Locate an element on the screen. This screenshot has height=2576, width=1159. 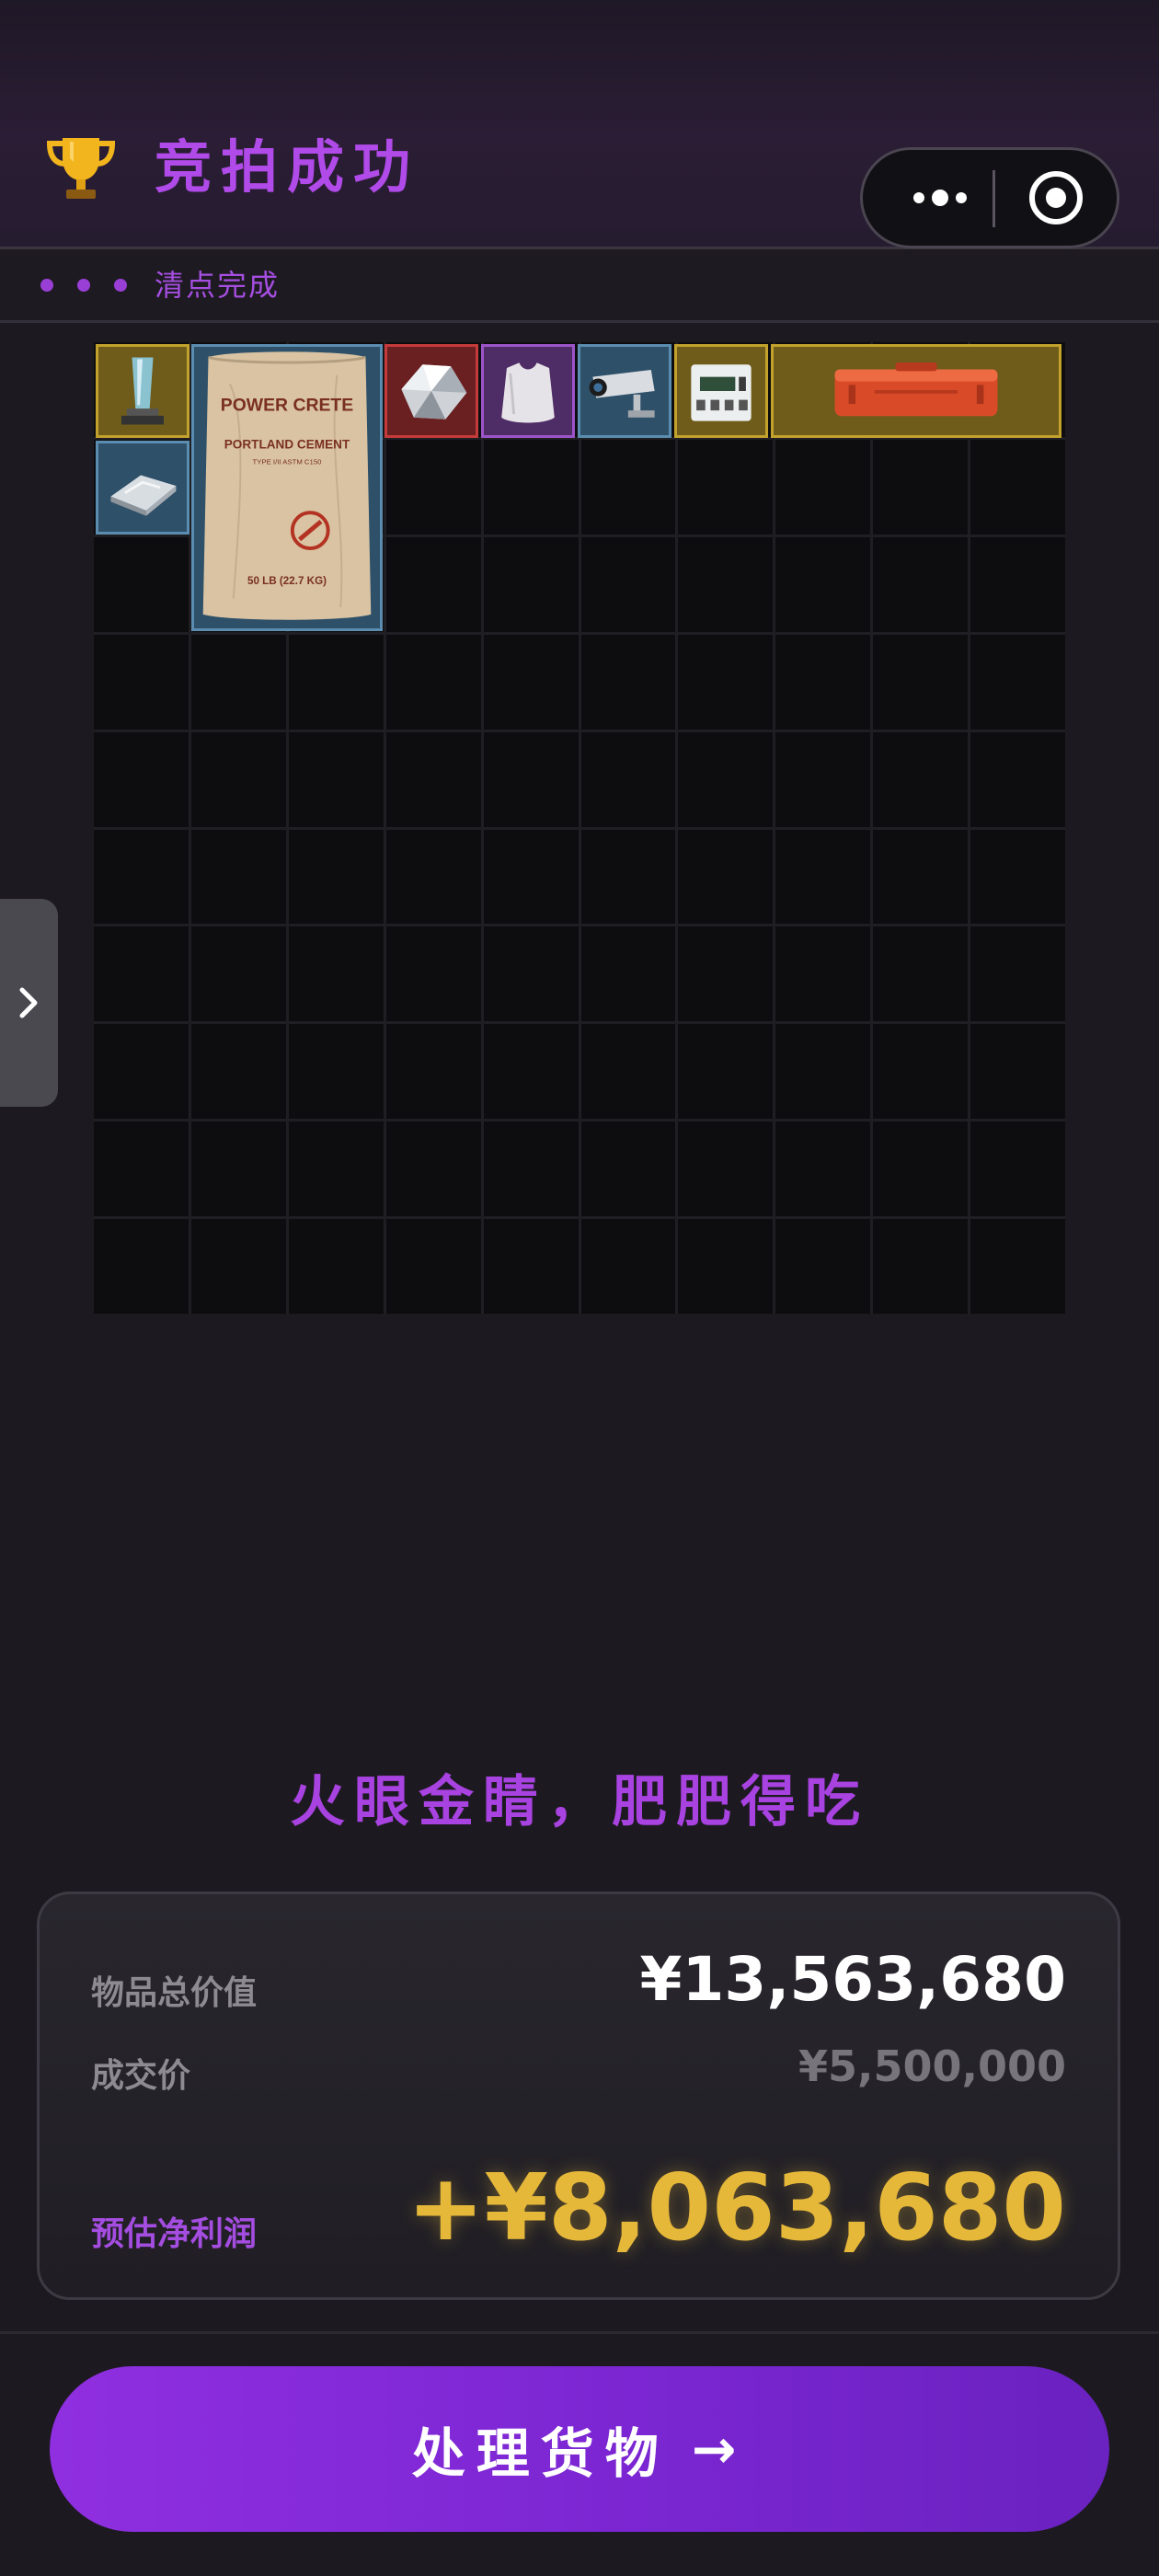
body-armor-plate-item is located at coordinates (528, 391).